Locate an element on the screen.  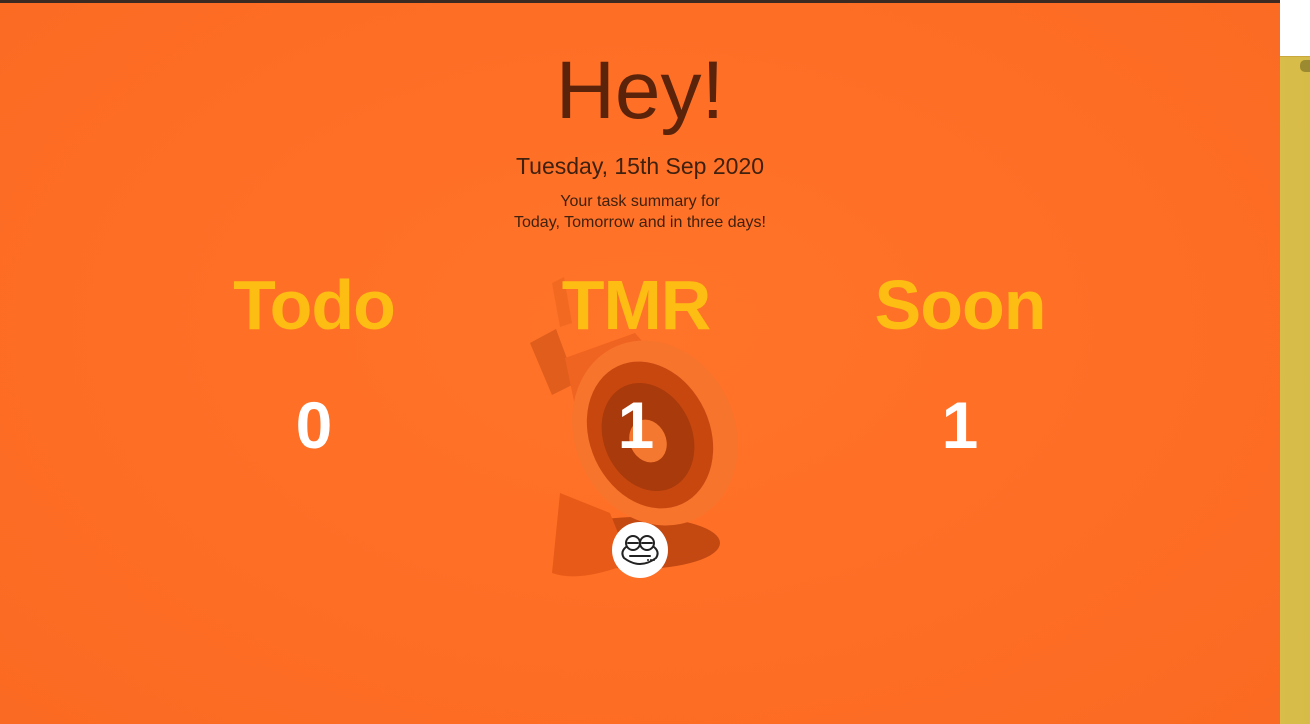
right-gutter-top is located at coordinates (1295, 28).